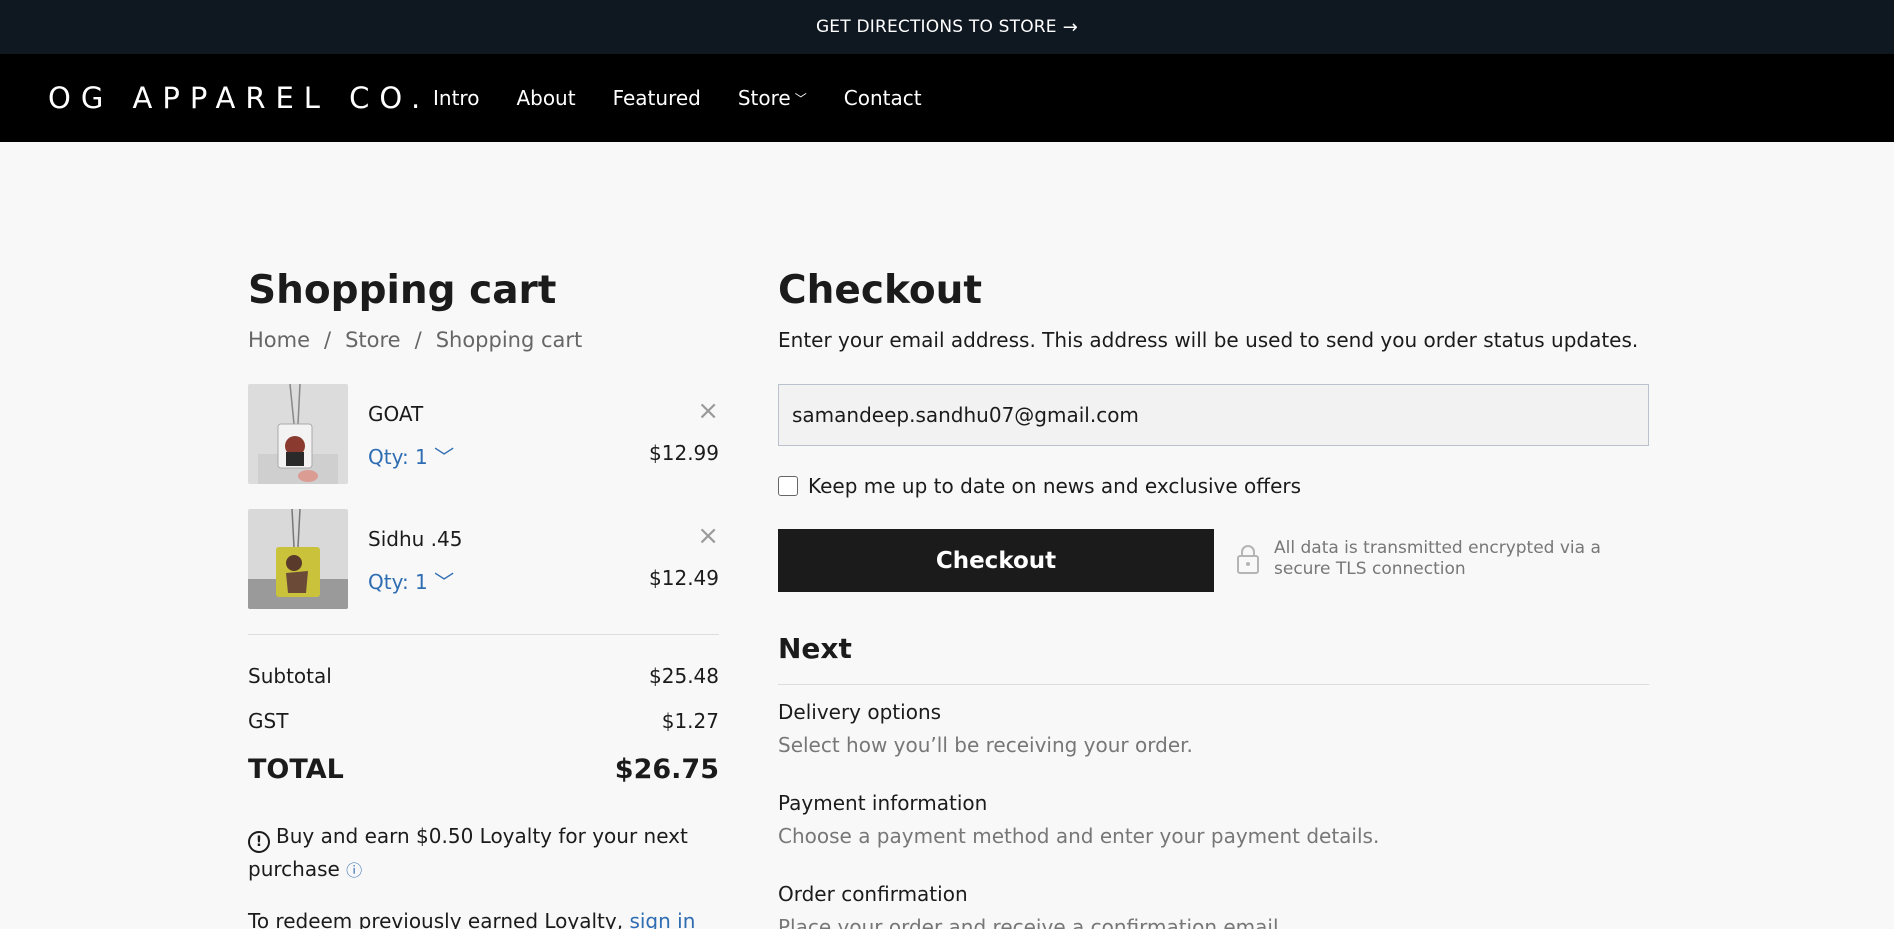 The width and height of the screenshot is (1894, 929). I want to click on cart-title: Shopping cart, so click(402, 290).